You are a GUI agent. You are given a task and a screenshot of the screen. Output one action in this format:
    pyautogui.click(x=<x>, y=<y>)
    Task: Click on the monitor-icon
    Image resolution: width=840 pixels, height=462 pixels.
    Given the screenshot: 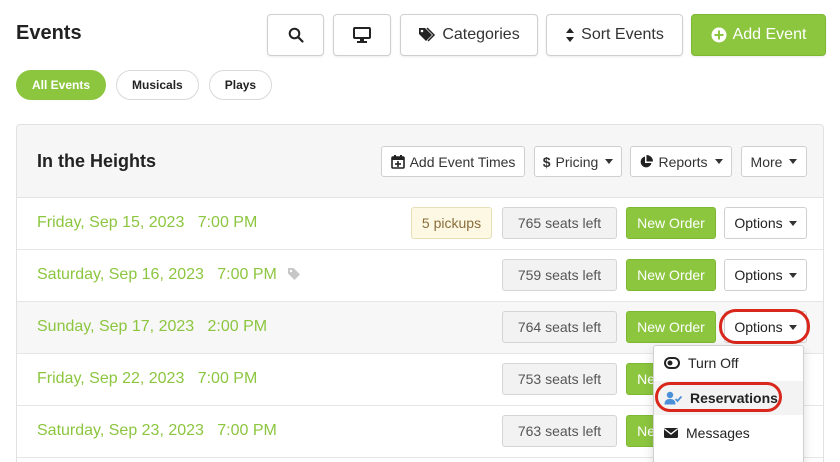 What is the action you would take?
    pyautogui.click(x=362, y=35)
    